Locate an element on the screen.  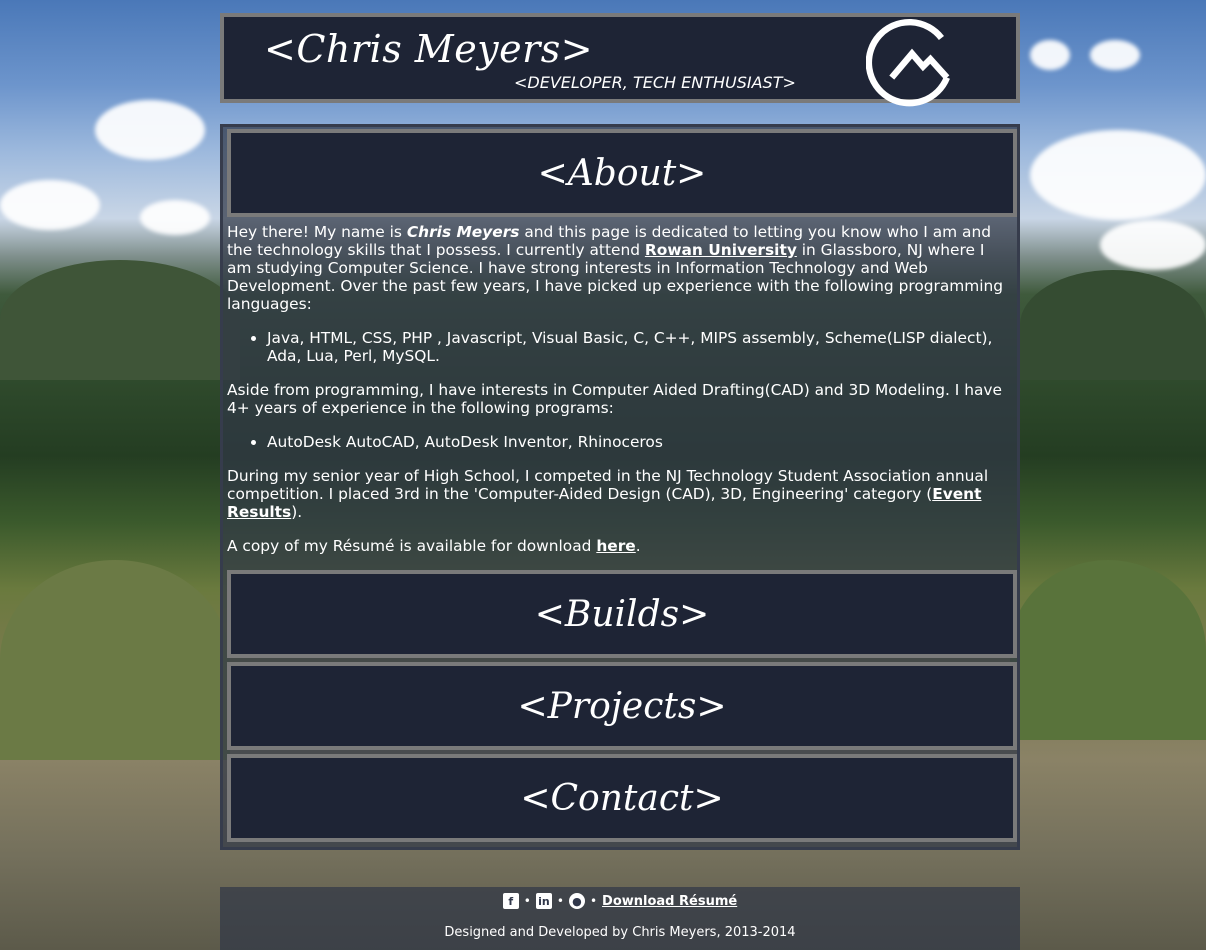
section-contact-label: <Contact> is located at coordinates (622, 798).